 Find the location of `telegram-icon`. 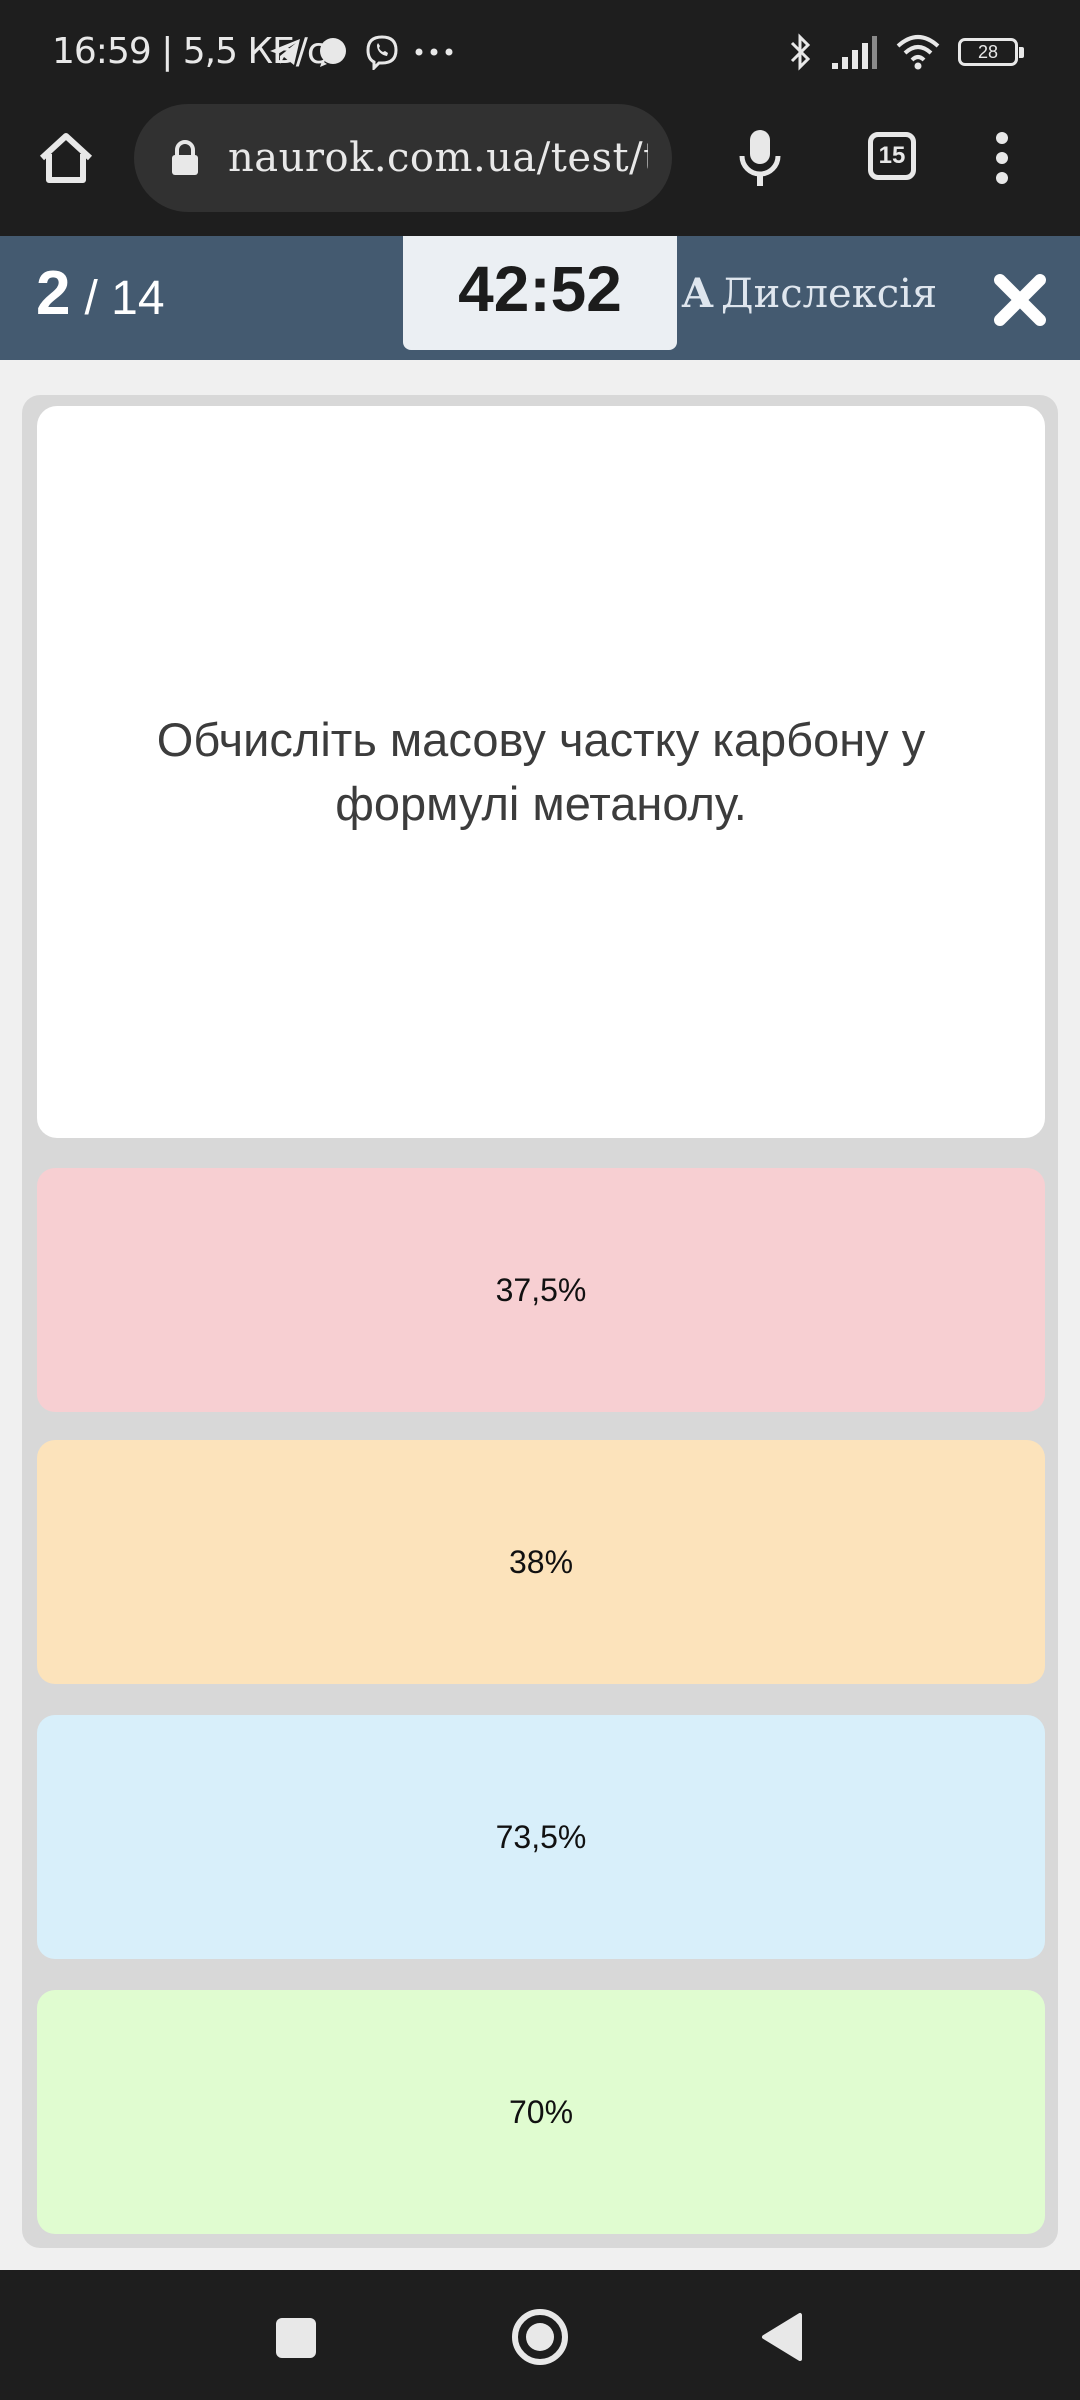

telegram-icon is located at coordinates (285, 52).